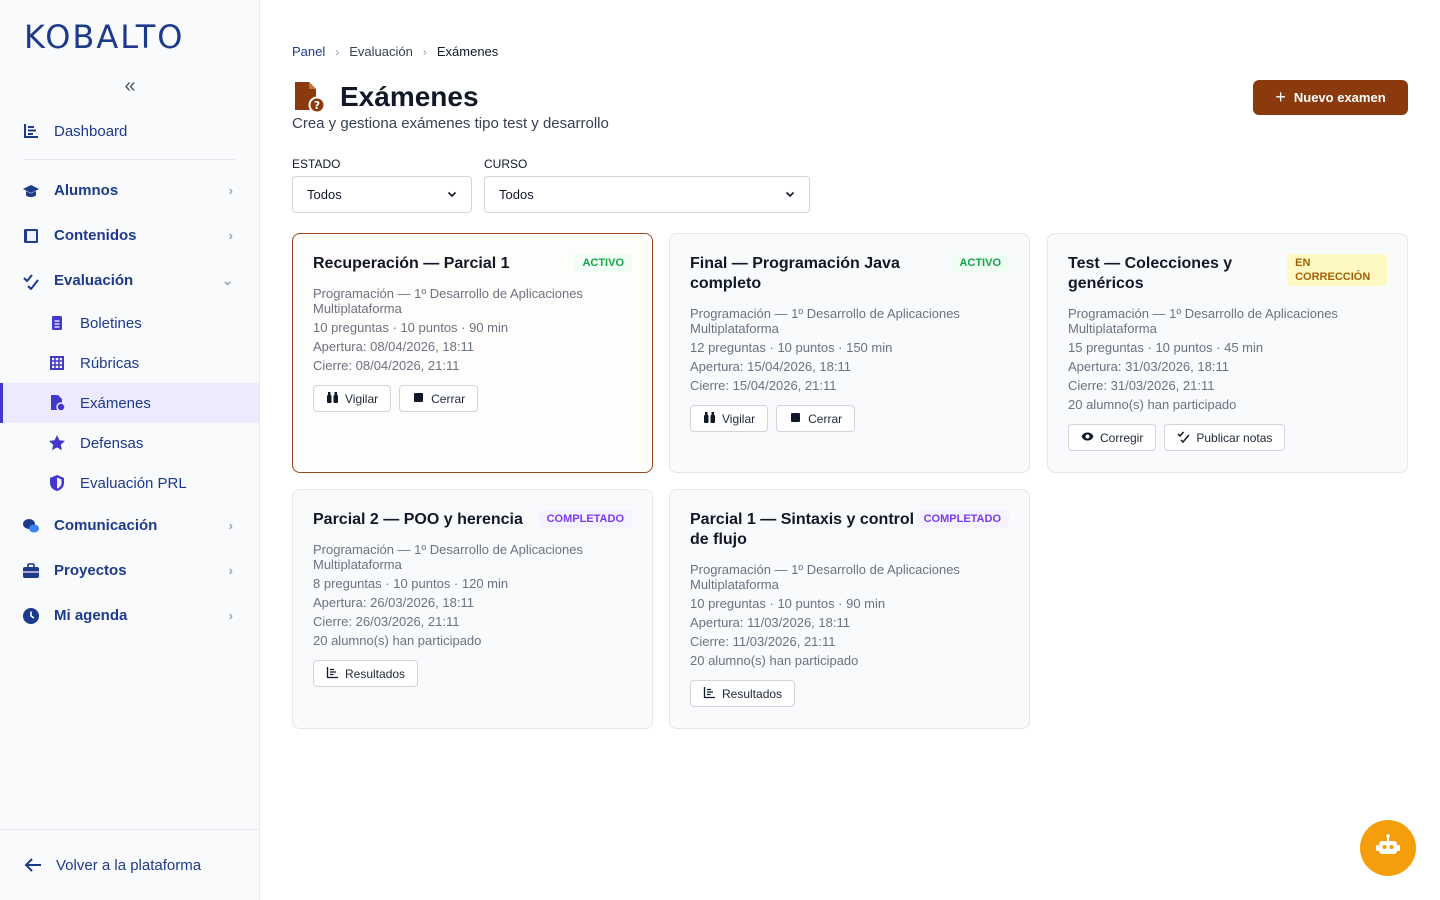  I want to click on sidebar-item-label: Proyectos, so click(90, 570).